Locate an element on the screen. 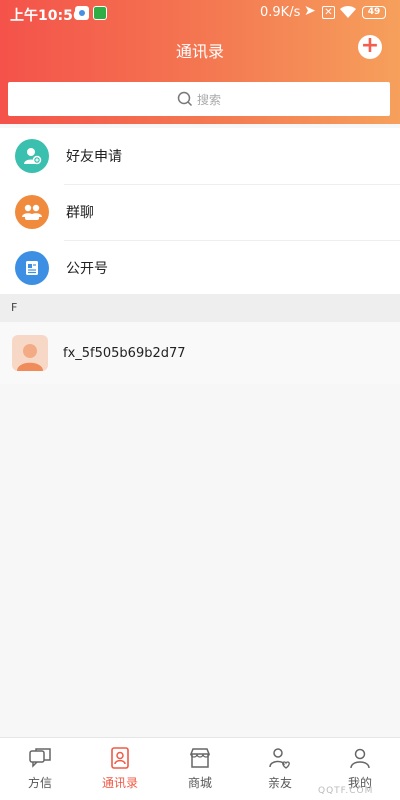 This screenshot has width=400, height=800. relatives-icon is located at coordinates (279, 758).